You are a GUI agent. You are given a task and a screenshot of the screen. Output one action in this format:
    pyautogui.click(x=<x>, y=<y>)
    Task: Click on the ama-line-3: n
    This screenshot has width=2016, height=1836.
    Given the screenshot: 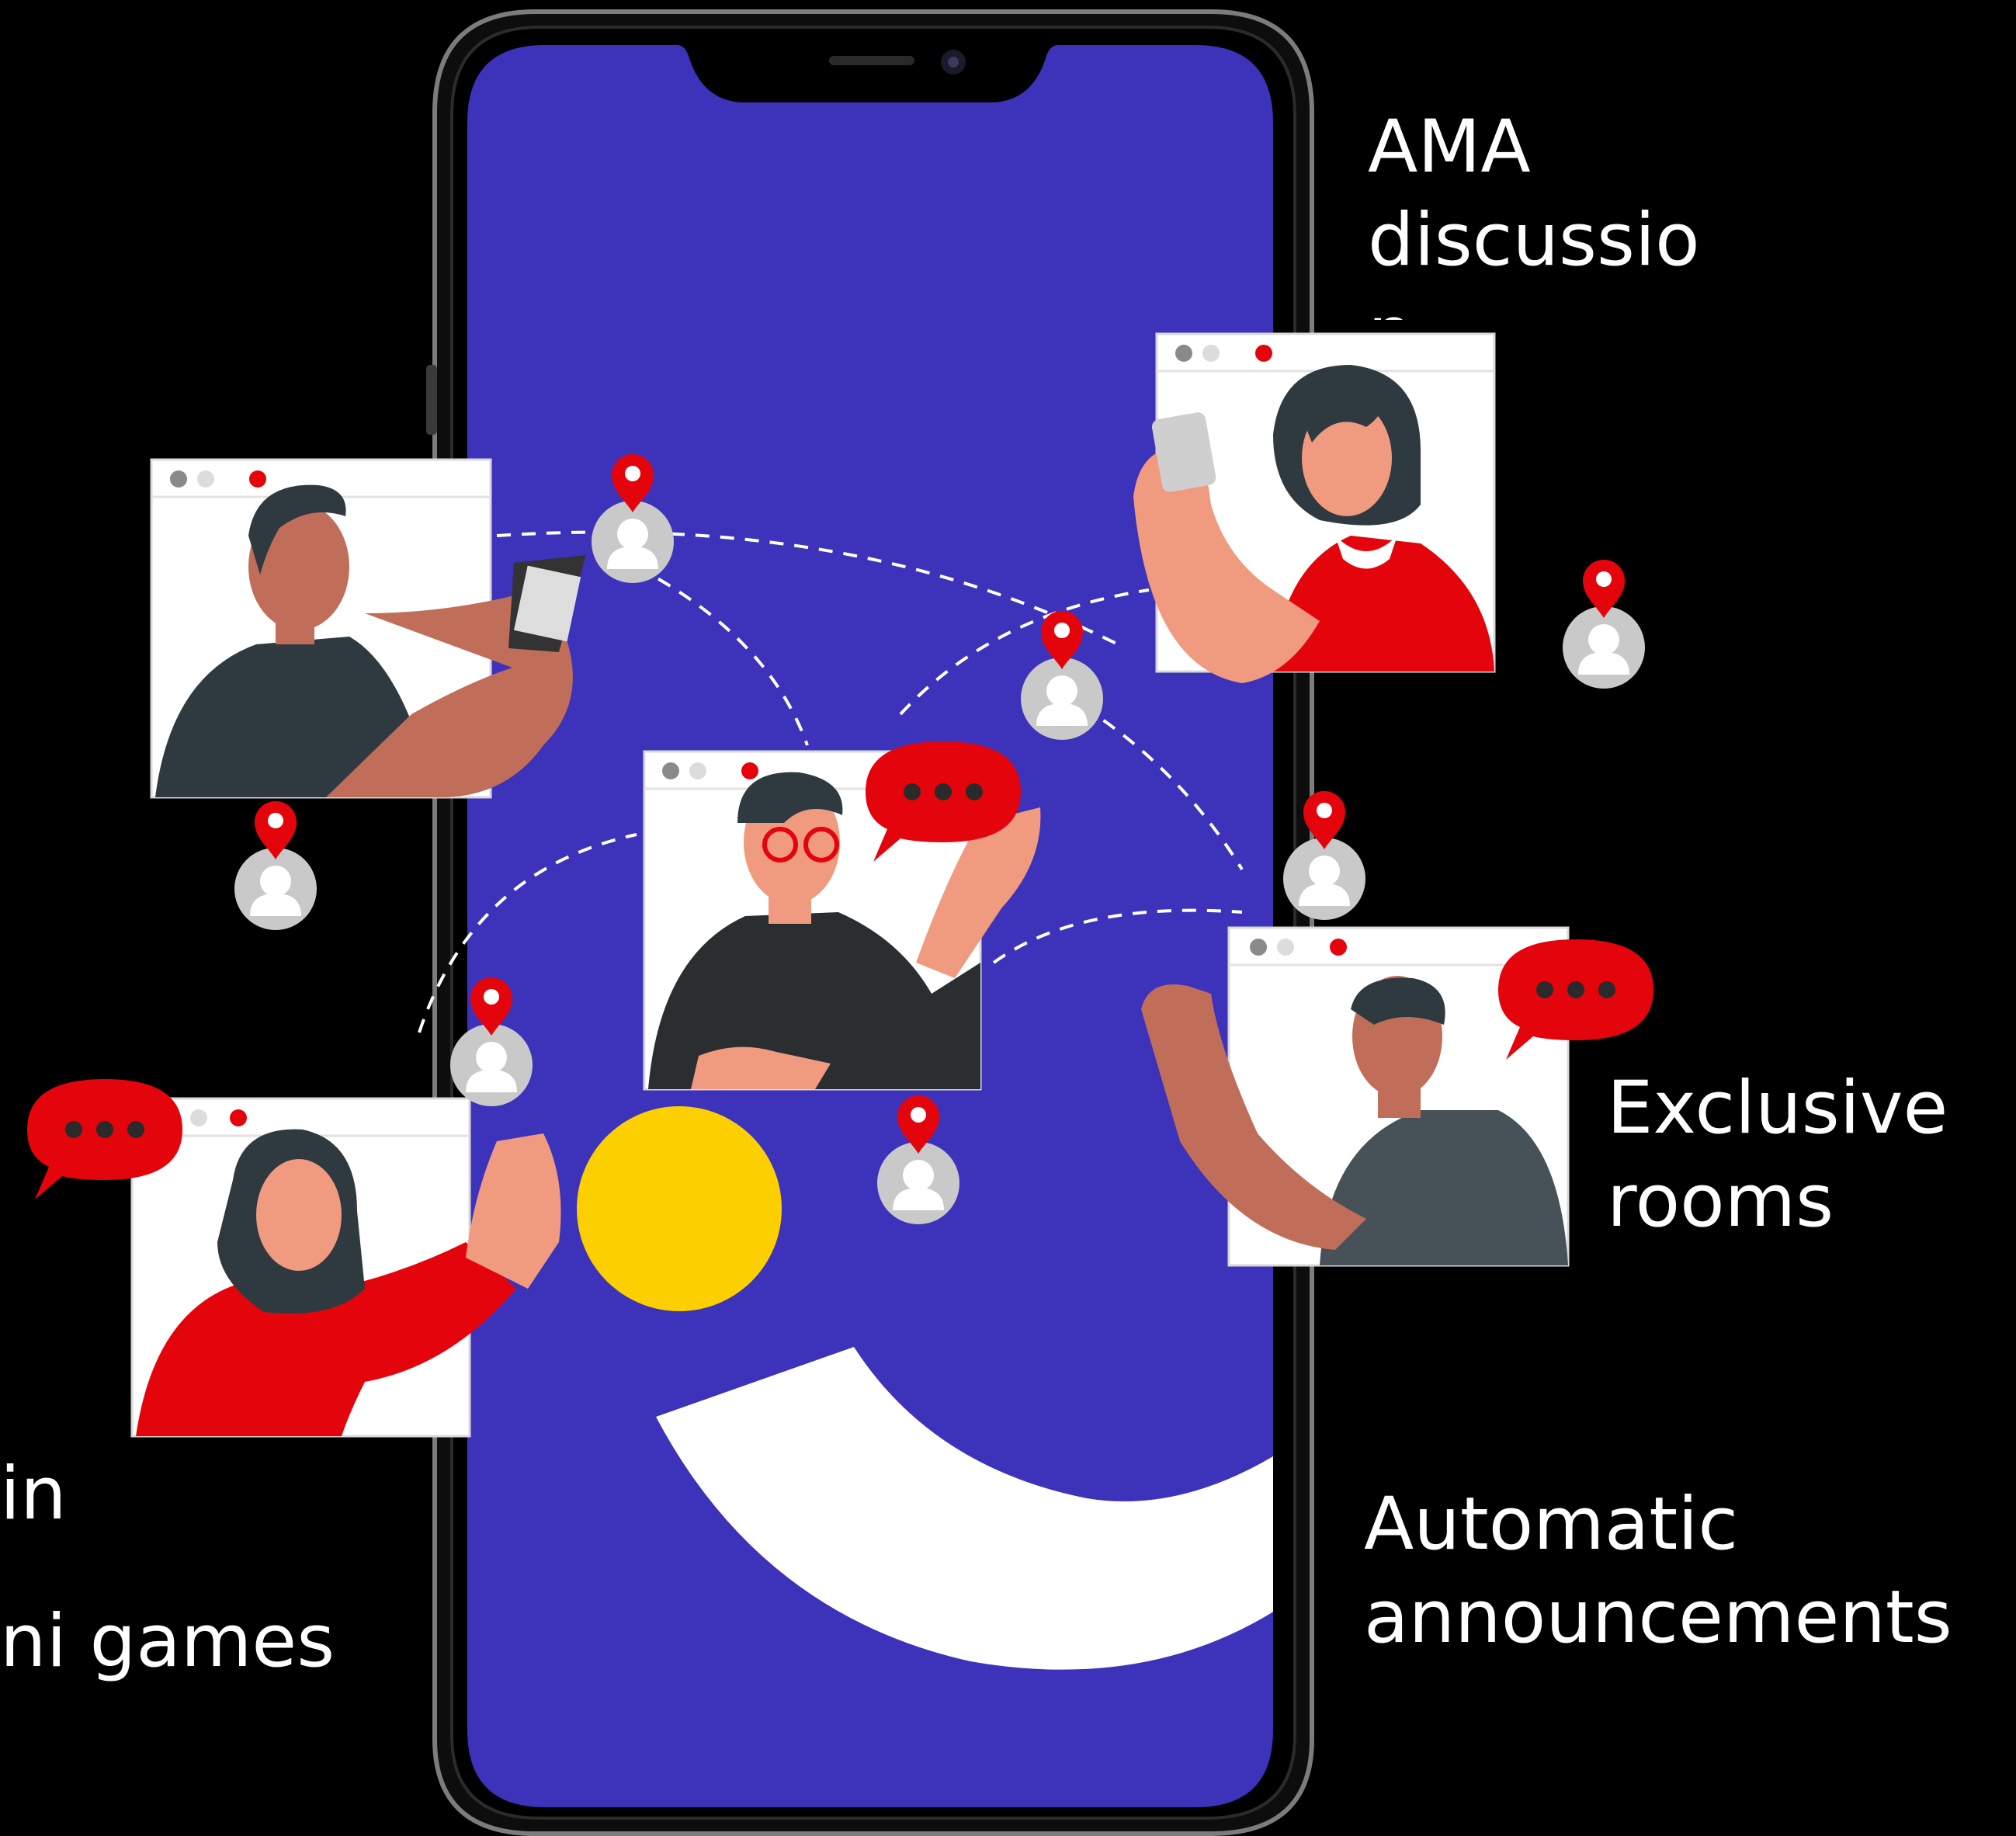 What is the action you would take?
    pyautogui.click(x=1534, y=303)
    